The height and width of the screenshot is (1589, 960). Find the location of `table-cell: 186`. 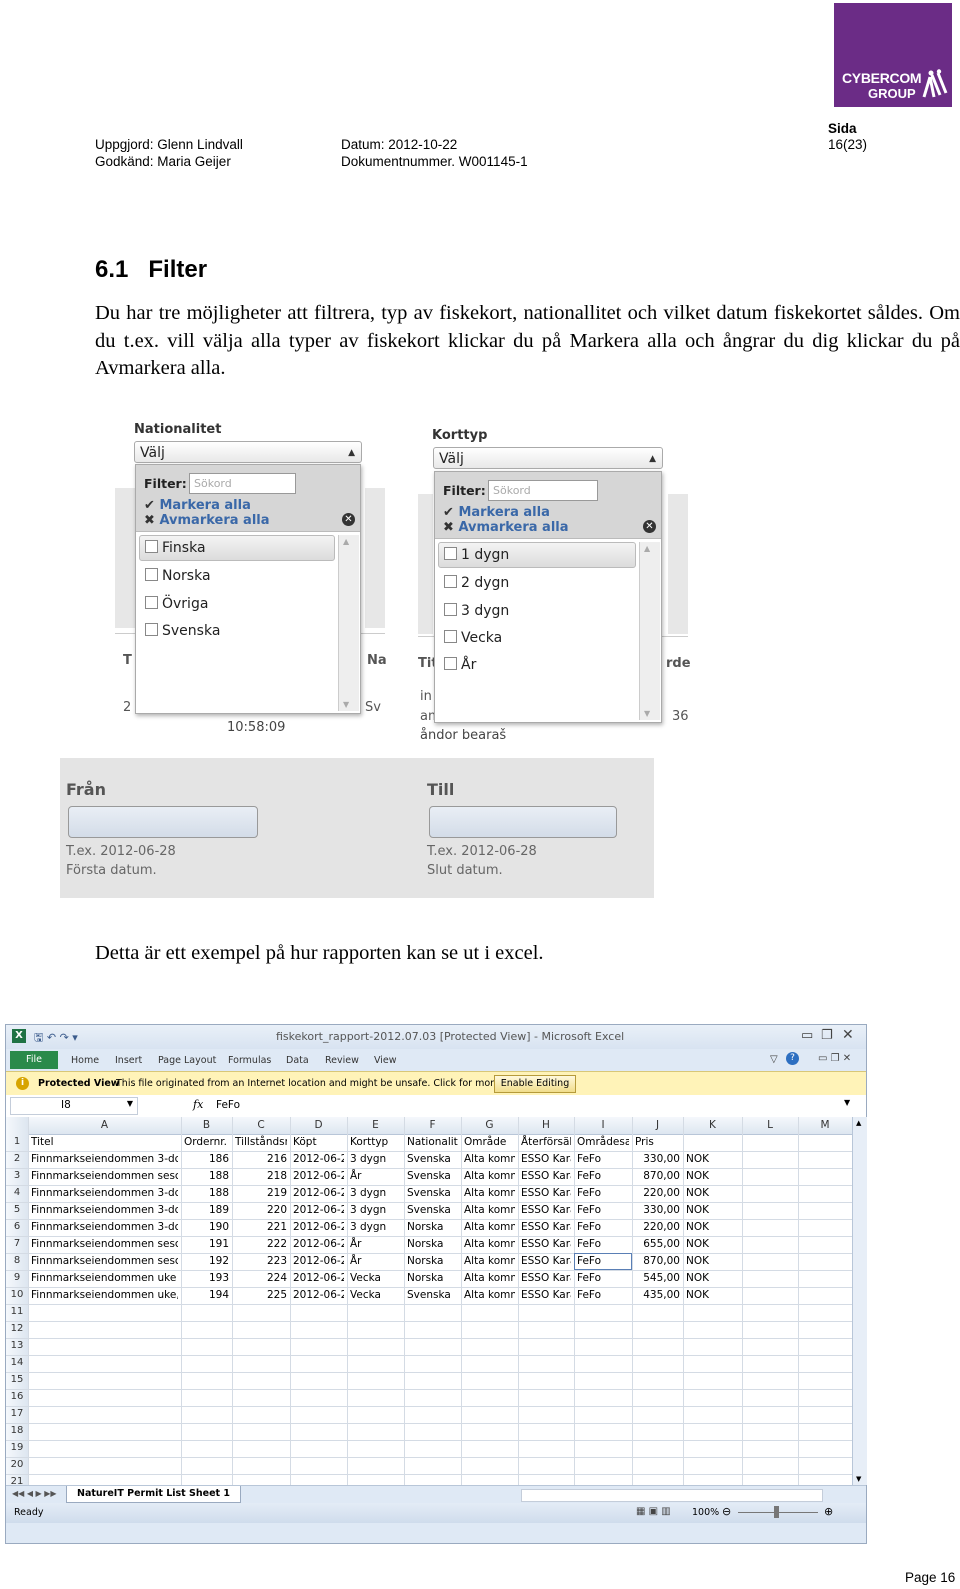

table-cell: 186 is located at coordinates (206, 1159).